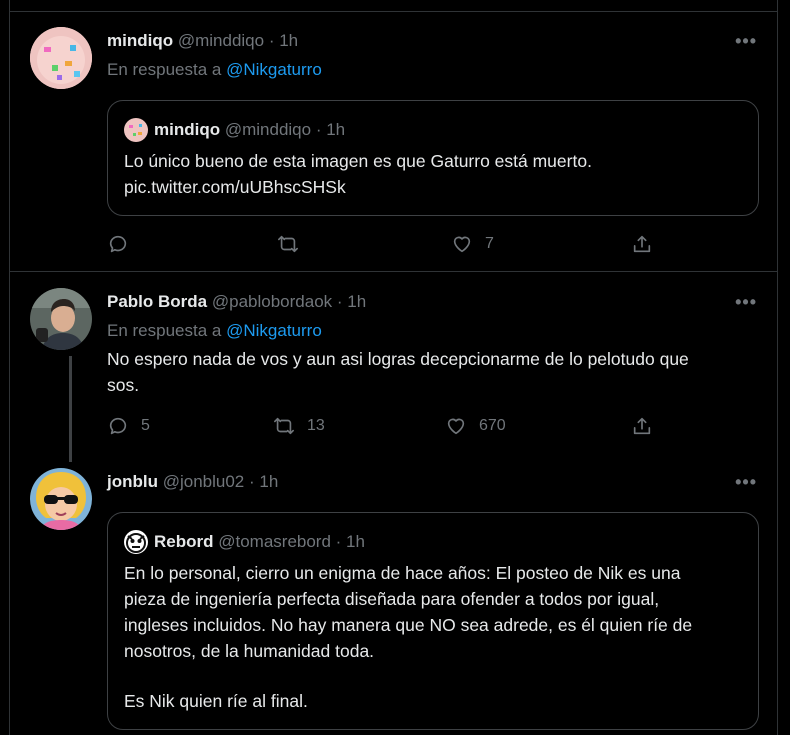 Image resolution: width=790 pixels, height=735 pixels. Describe the element at coordinates (492, 425) in the screenshot. I see `like-count: 670` at that location.